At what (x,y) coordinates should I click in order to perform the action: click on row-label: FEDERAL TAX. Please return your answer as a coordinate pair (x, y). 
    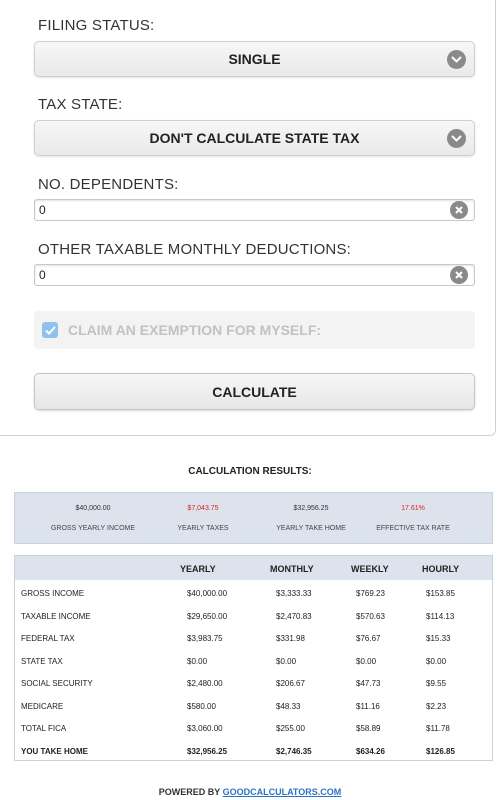
    Looking at the image, I should click on (48, 638).